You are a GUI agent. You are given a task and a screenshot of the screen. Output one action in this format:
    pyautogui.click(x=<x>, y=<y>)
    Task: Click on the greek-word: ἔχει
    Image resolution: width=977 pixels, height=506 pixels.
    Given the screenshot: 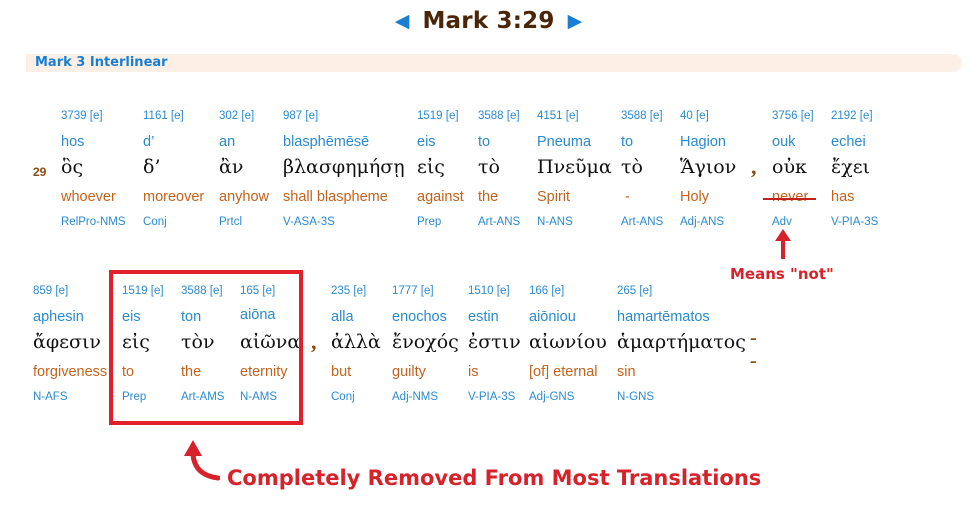 What is the action you would take?
    pyautogui.click(x=851, y=167)
    